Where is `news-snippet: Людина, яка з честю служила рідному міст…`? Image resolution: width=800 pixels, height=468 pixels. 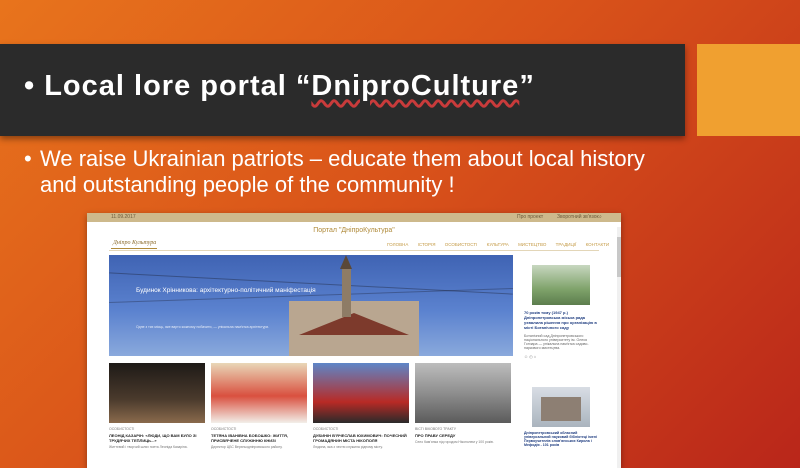
news-snippet: Людина, яка з честю служила рідному міст… is located at coordinates (348, 447).